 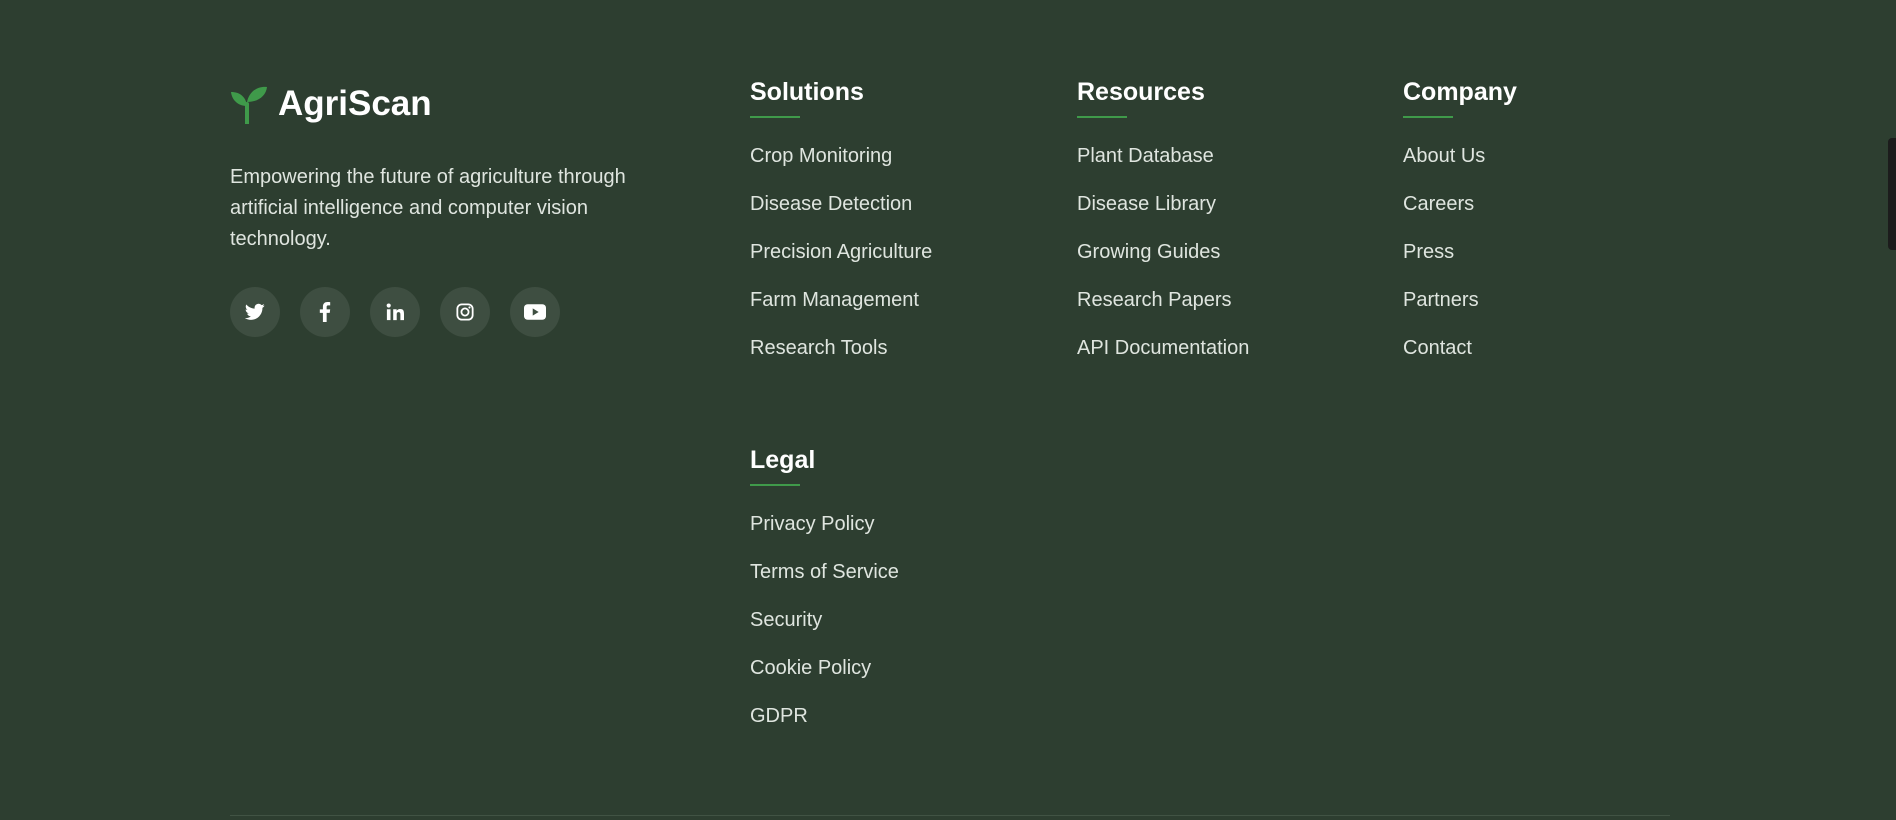 I want to click on link-disease-library: Disease Library, so click(x=1146, y=204).